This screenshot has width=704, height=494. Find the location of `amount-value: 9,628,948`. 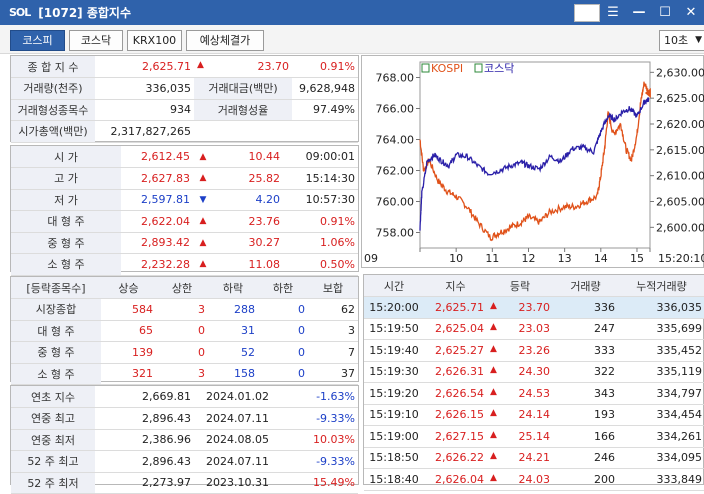

amount-value: 9,628,948 is located at coordinates (325, 88).